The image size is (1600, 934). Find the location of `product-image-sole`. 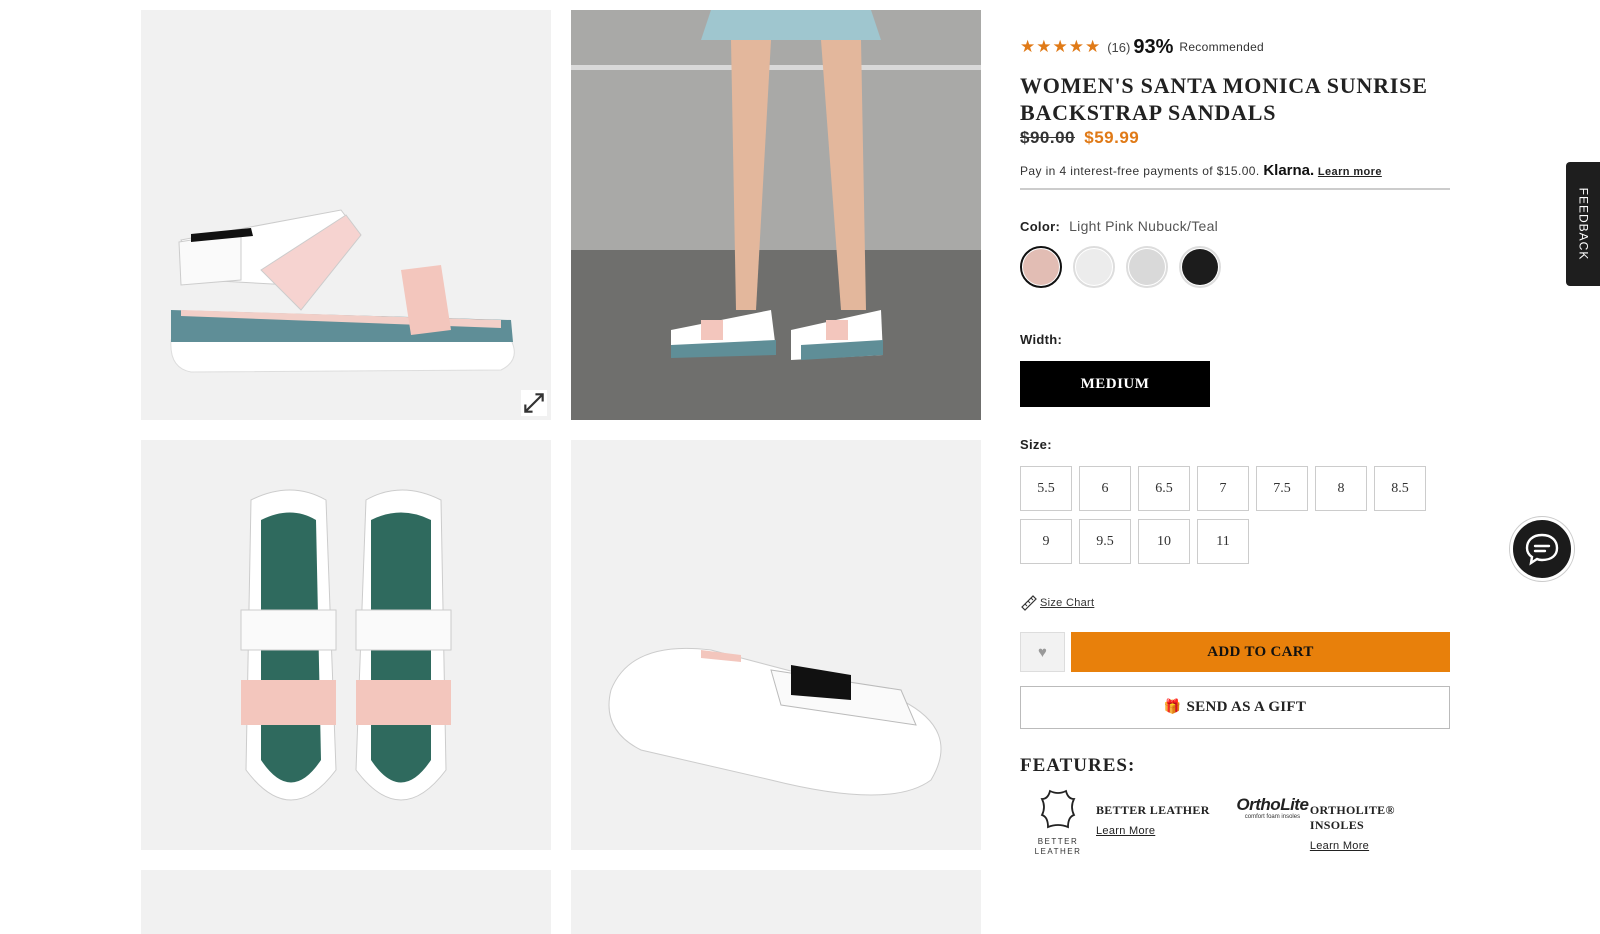

product-image-sole is located at coordinates (776, 645).